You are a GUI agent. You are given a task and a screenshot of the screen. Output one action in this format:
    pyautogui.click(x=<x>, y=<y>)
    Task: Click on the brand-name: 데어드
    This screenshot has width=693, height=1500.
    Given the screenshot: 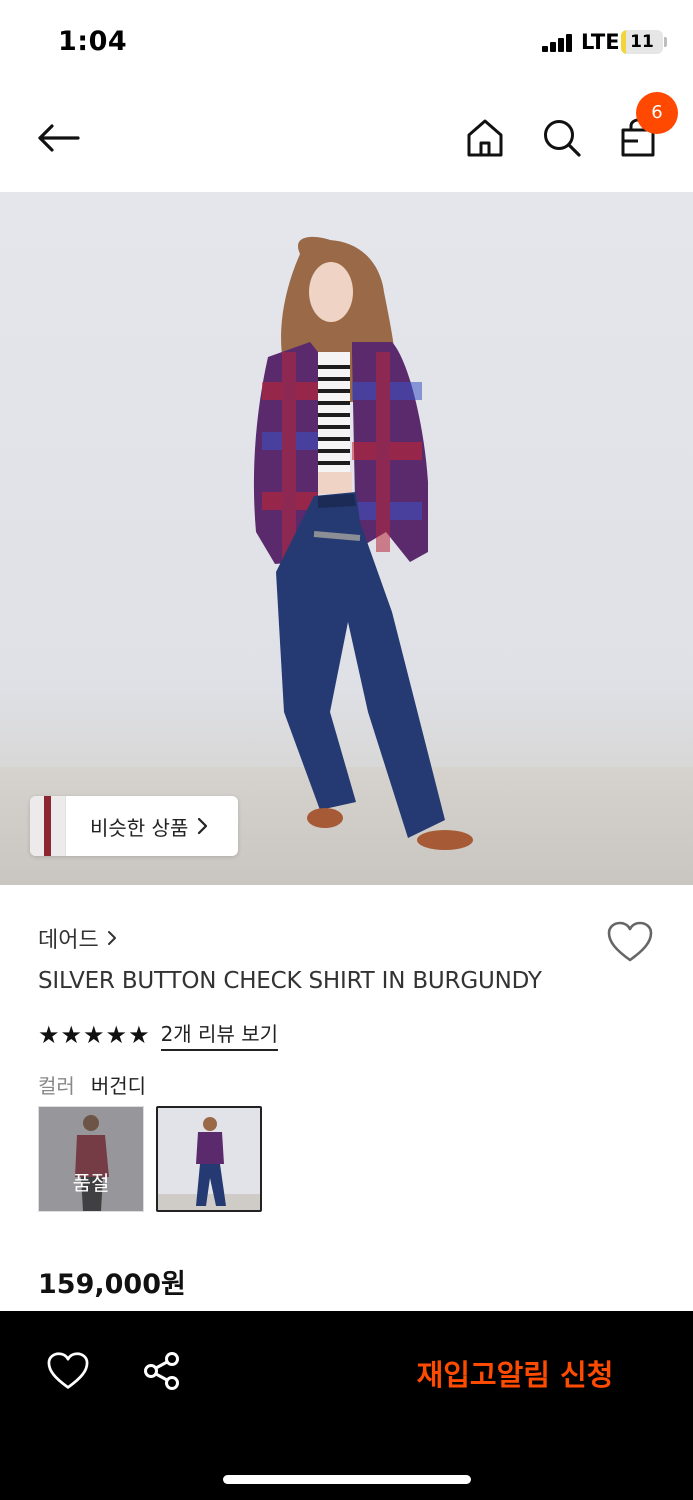 What is the action you would take?
    pyautogui.click(x=68, y=940)
    